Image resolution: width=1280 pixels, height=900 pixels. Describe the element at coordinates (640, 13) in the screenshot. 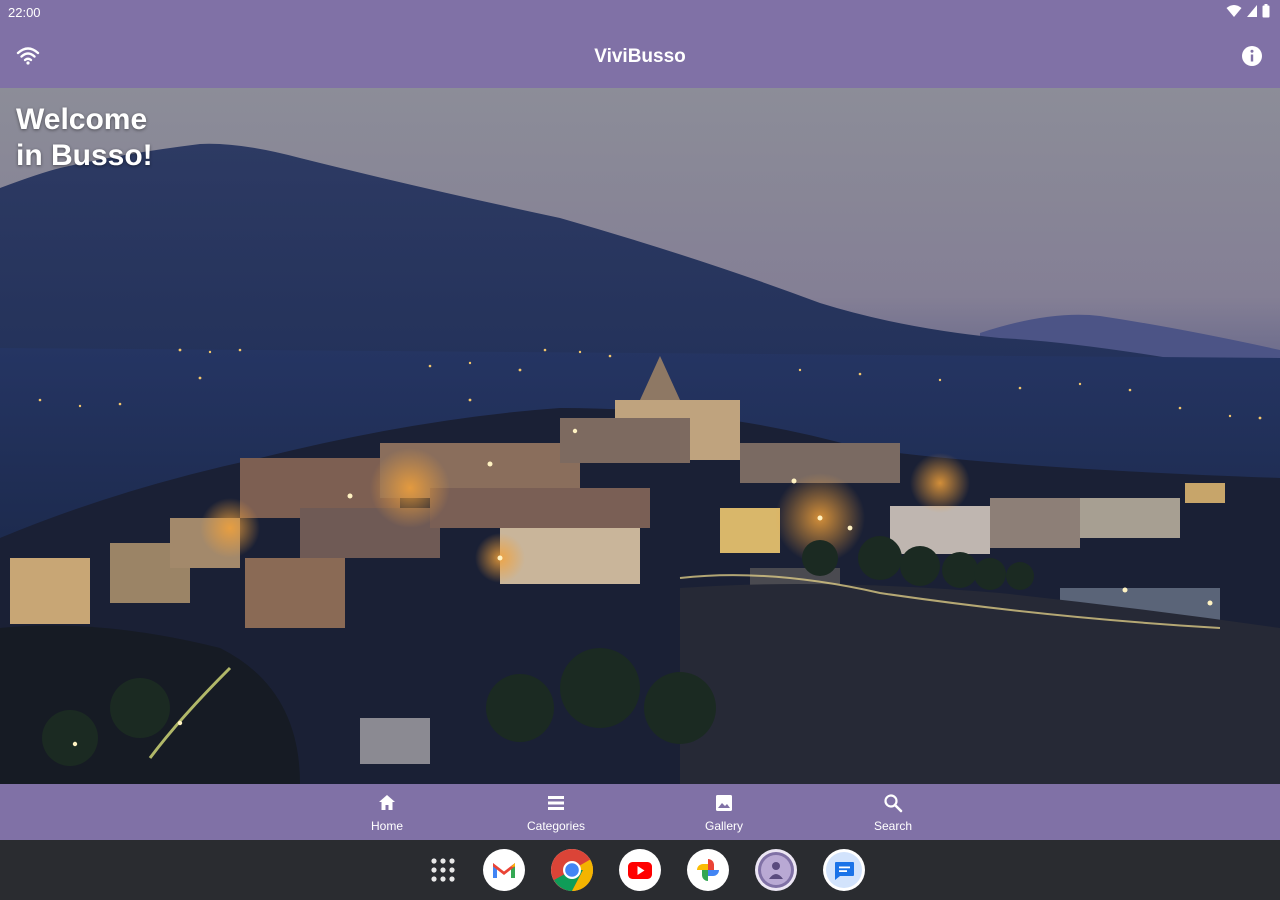

I see `status-bar: 22:00` at that location.